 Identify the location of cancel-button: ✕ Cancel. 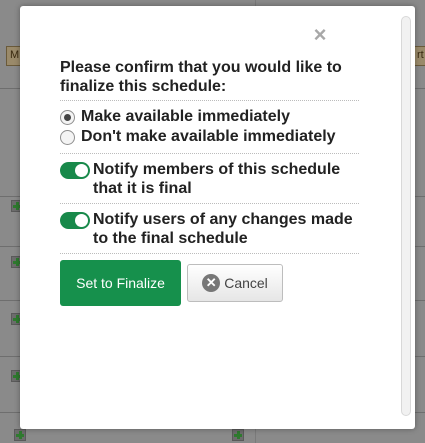
(235, 283).